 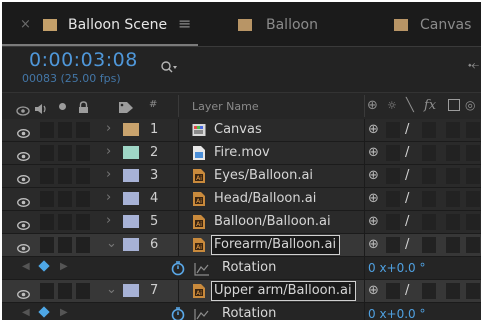 I want to click on layer-name: Balloon/Balloon.ai, so click(x=272, y=221).